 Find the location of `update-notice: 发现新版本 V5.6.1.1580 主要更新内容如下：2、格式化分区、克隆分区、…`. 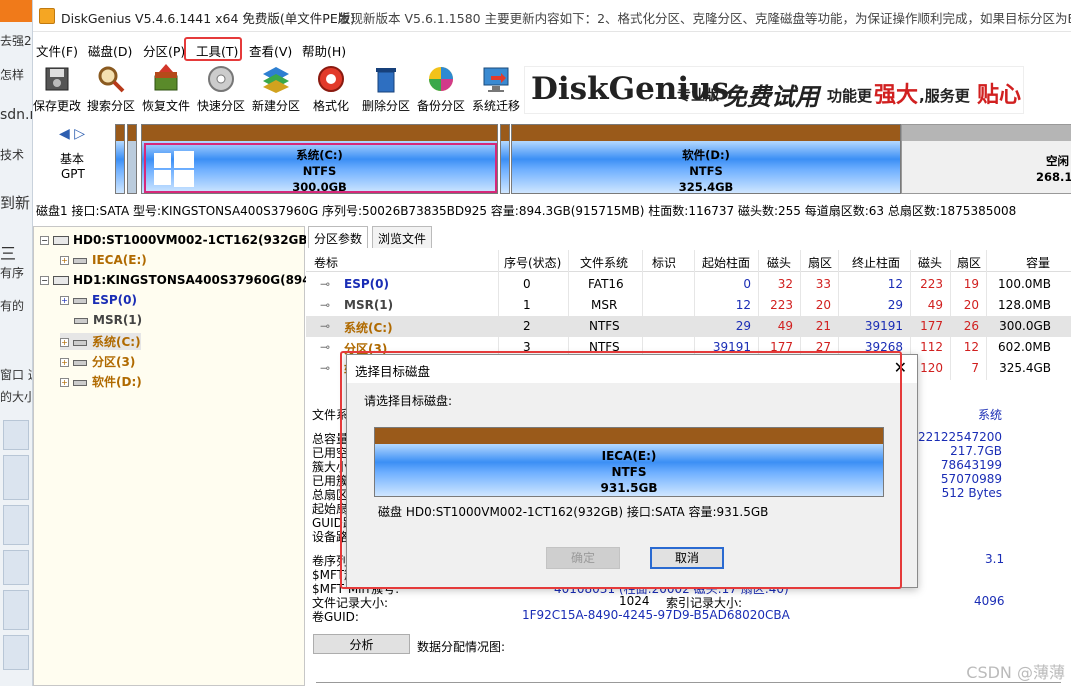

update-notice: 发现新版本 V5.6.1.1580 主要更新内容如下：2、格式化分区、克隆分区、… is located at coordinates (704, 17).